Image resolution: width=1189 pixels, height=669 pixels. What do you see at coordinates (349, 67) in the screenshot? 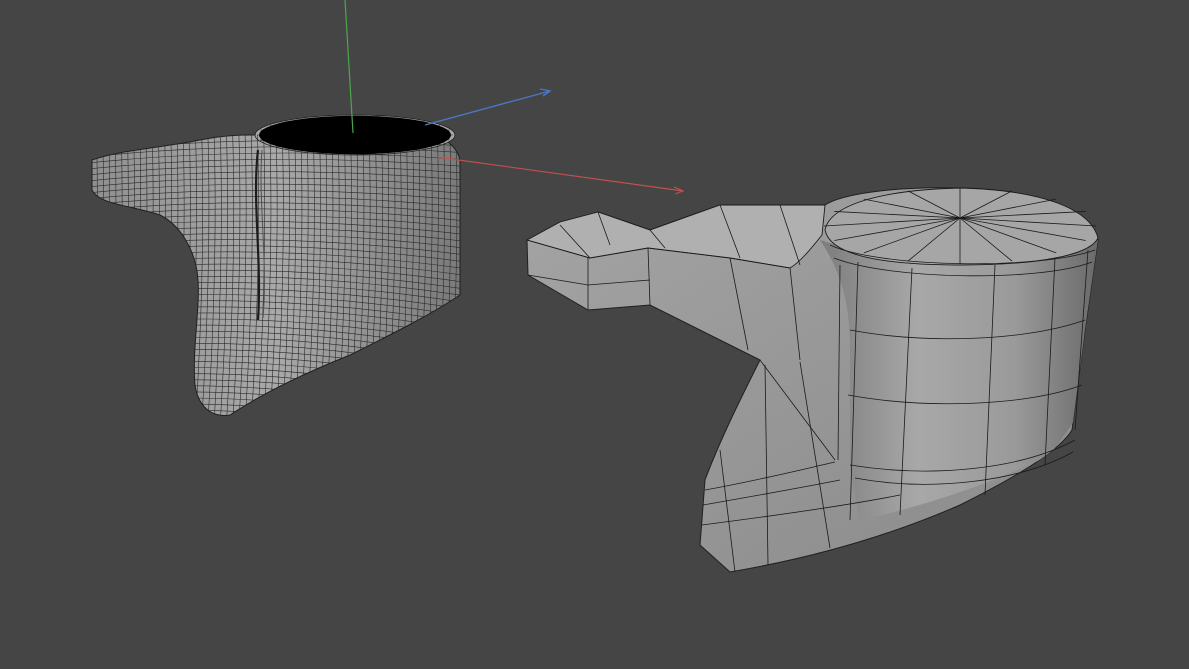
I see `gizmo-y-axis` at bounding box center [349, 67].